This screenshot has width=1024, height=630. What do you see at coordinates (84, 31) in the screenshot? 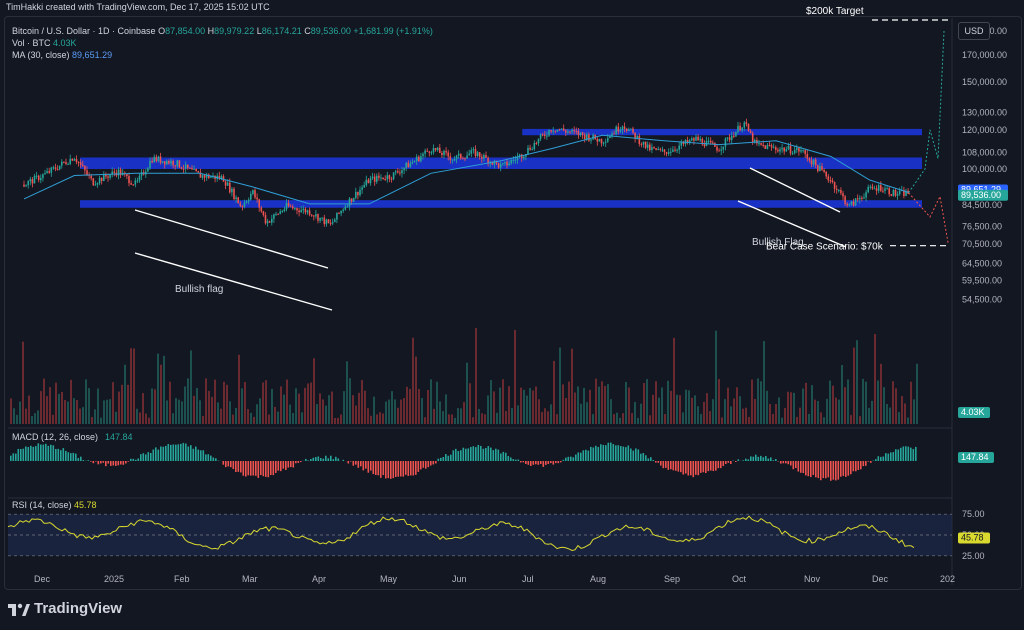
I see `symbol-name: Bitcoin / U.S. Dollar · 1D · Coinbase` at bounding box center [84, 31].